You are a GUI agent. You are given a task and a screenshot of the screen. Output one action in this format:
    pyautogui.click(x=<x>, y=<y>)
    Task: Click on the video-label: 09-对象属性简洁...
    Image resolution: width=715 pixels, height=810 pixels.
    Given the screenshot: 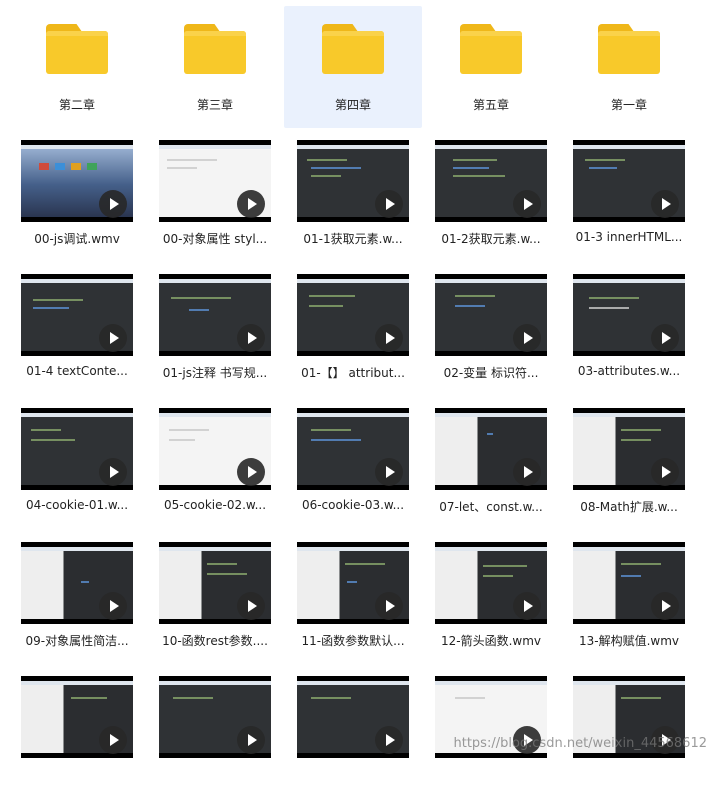 What is the action you would take?
    pyautogui.click(x=77, y=641)
    